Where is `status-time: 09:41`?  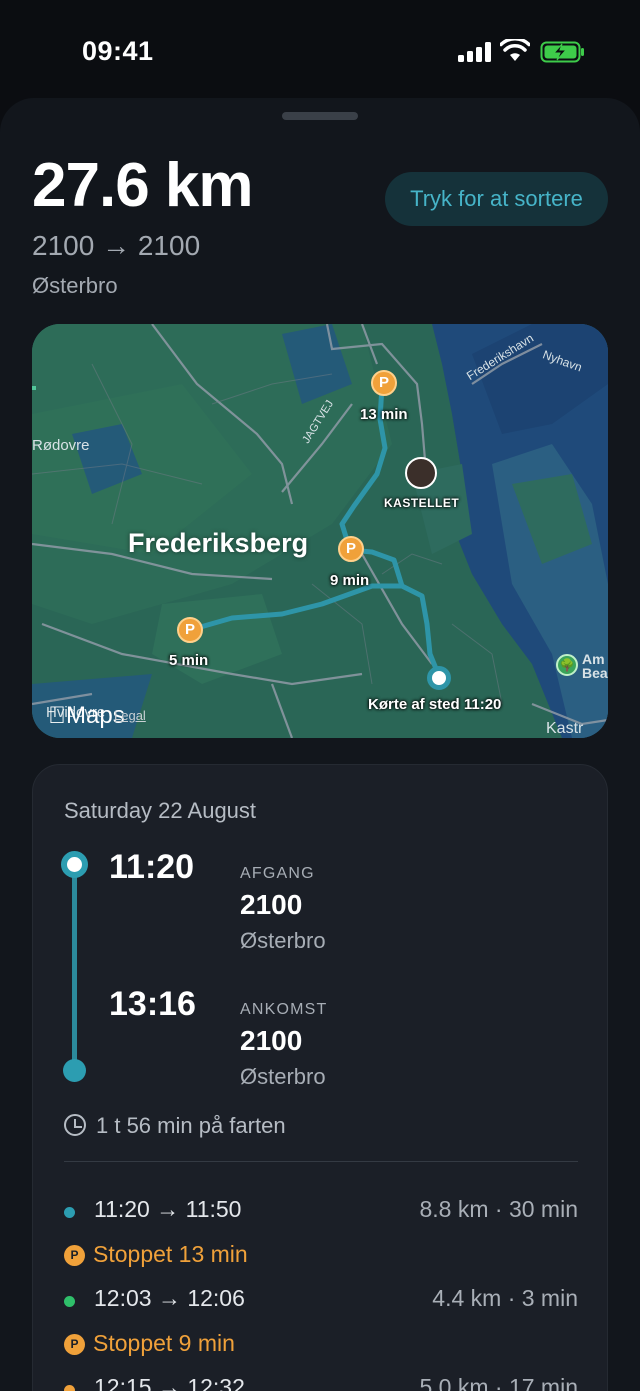
status-time: 09:41 is located at coordinates (118, 51).